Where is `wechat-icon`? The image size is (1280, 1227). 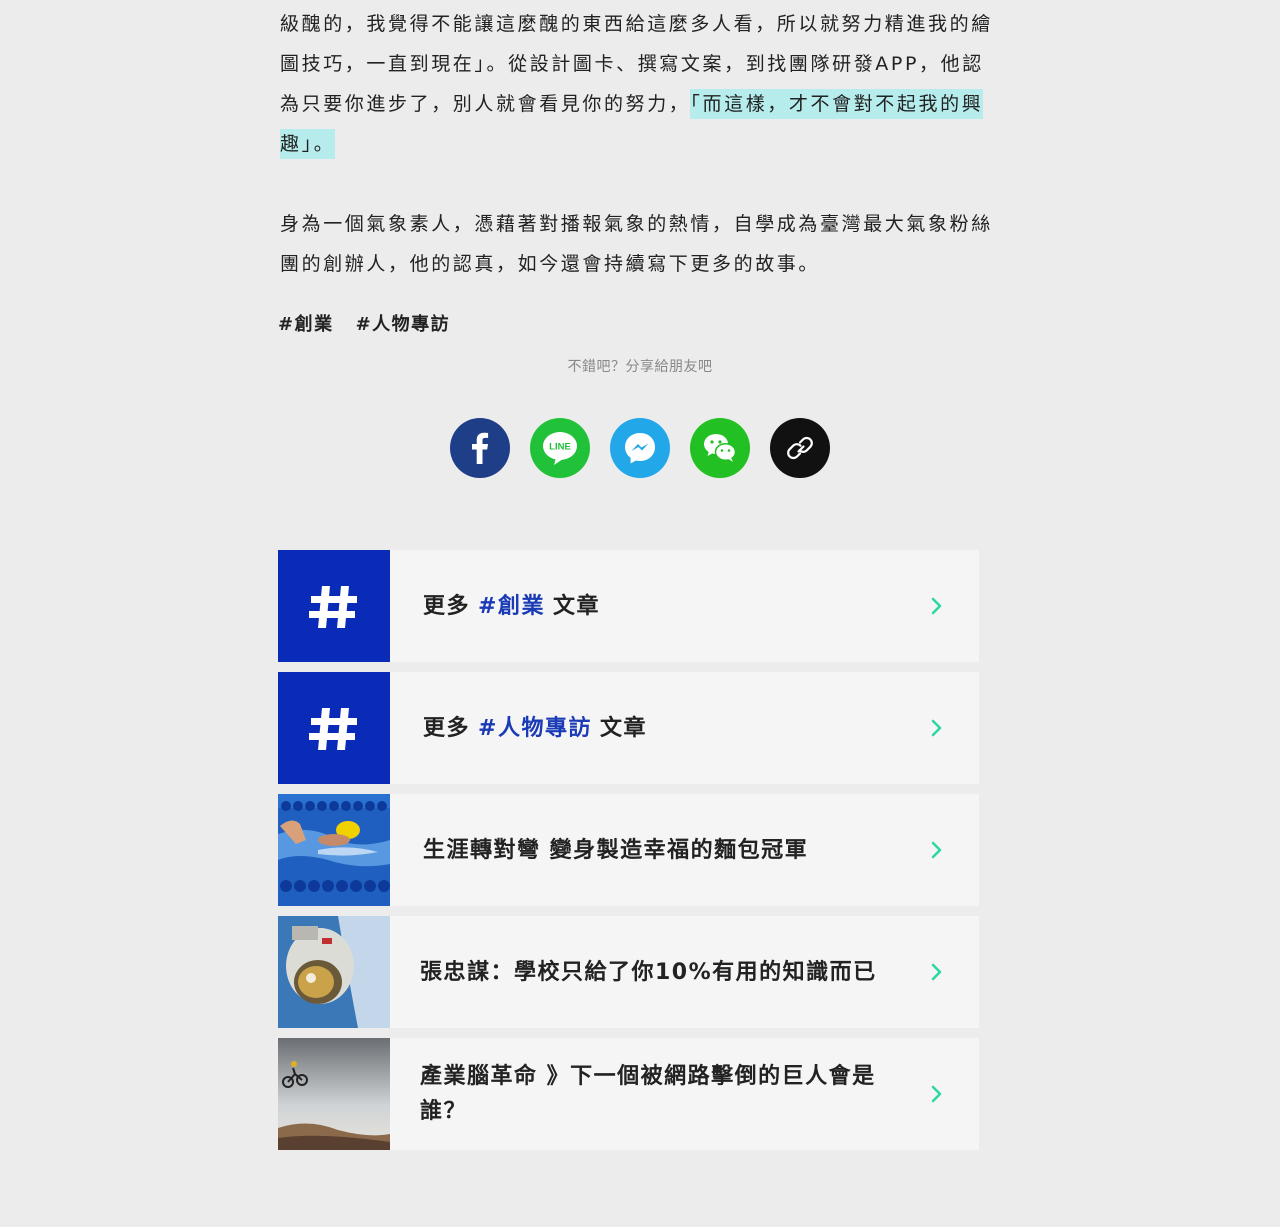 wechat-icon is located at coordinates (720, 448).